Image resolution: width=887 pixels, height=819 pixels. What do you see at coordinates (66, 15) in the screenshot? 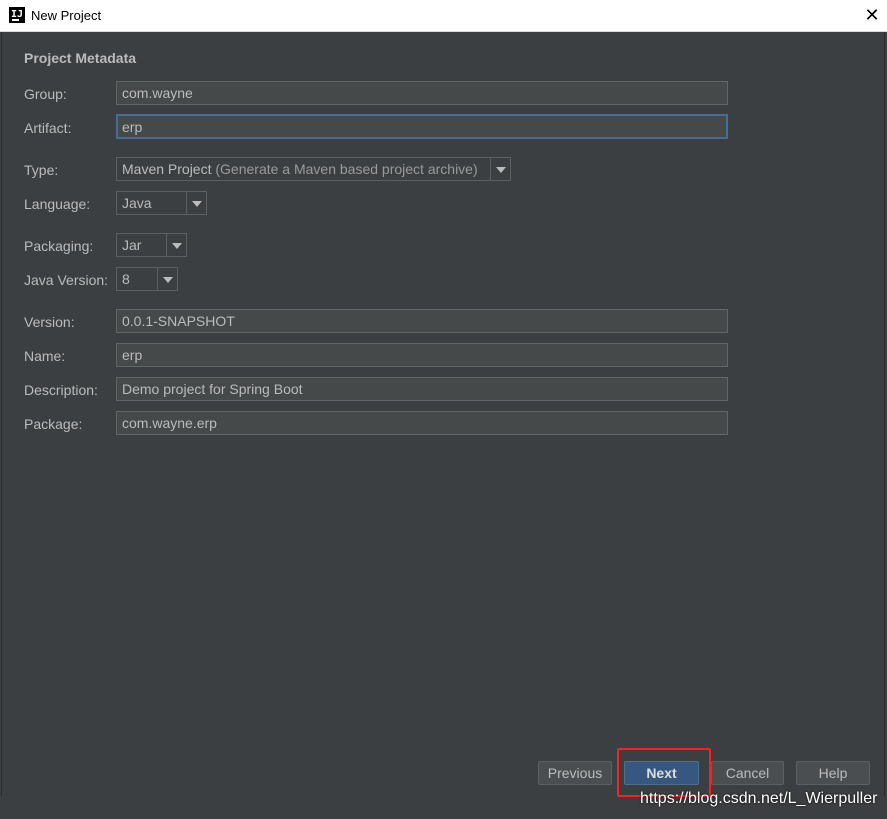
I see `window-title: New Project` at bounding box center [66, 15].